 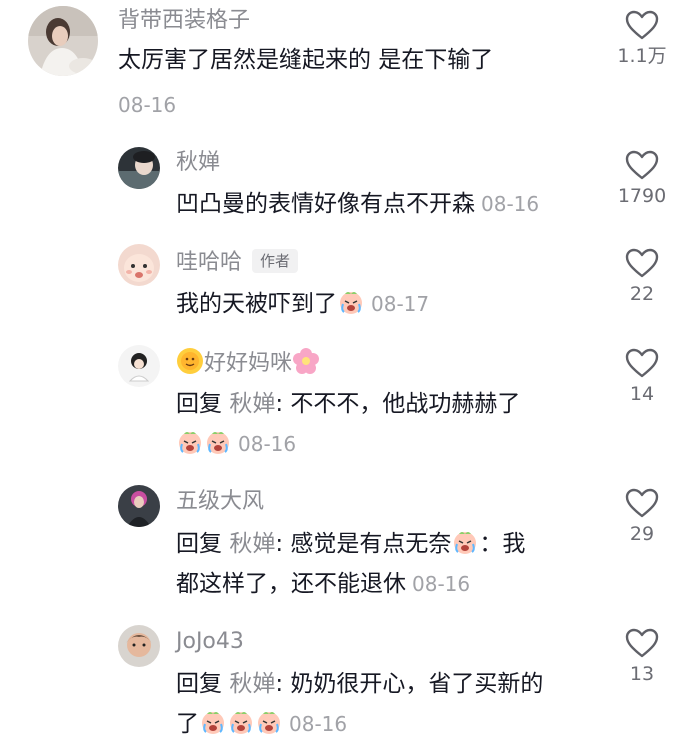 I want to click on comment-text: 太厉害了居然是缝起来的 是在下输了, so click(x=306, y=60).